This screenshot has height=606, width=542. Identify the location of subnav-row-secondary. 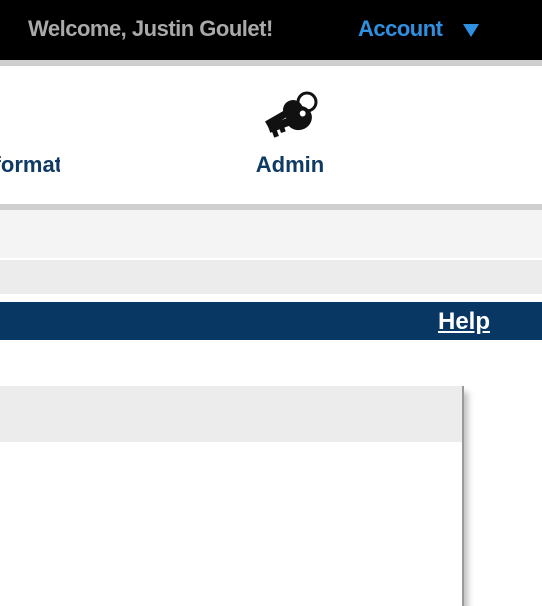
(271, 277).